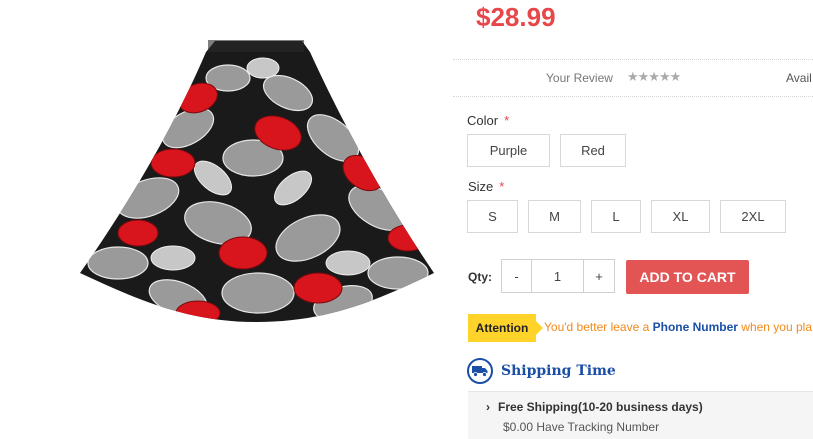 This screenshot has width=813, height=439. What do you see at coordinates (579, 78) in the screenshot?
I see `review-label: Your Review` at bounding box center [579, 78].